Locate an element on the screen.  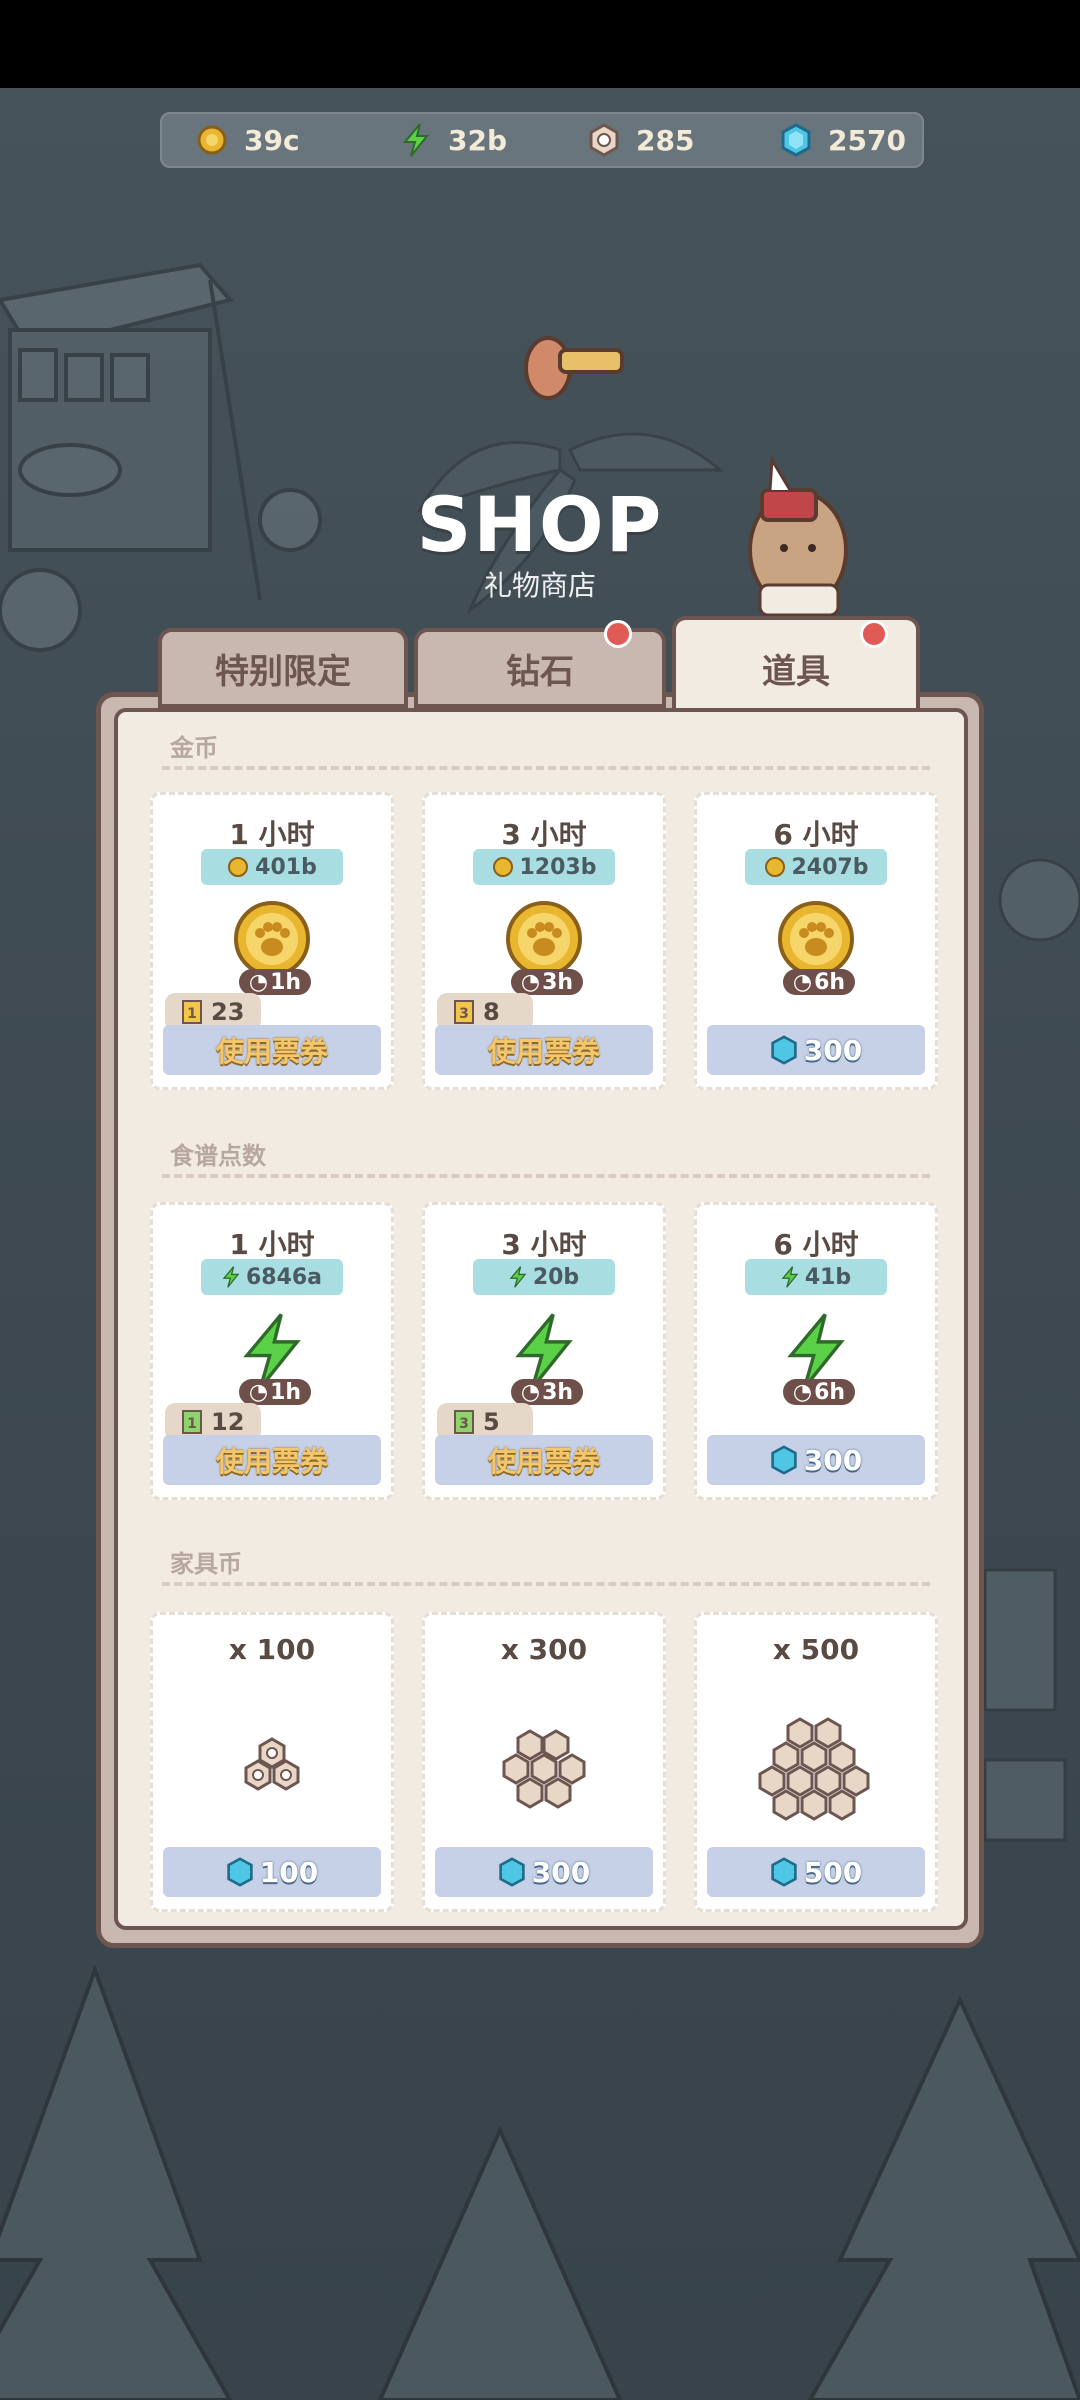
quantity-label: x 100 is located at coordinates (272, 1649).